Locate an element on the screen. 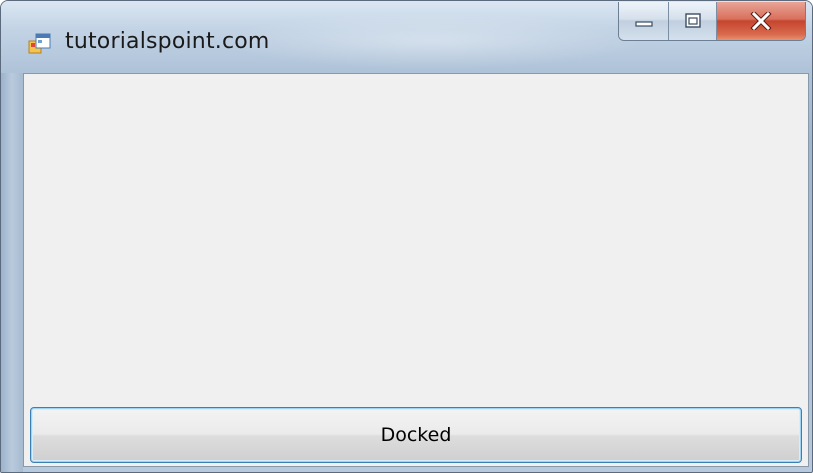 Image resolution: width=813 pixels, height=473 pixels. window-frame-left is located at coordinates (12, 272).